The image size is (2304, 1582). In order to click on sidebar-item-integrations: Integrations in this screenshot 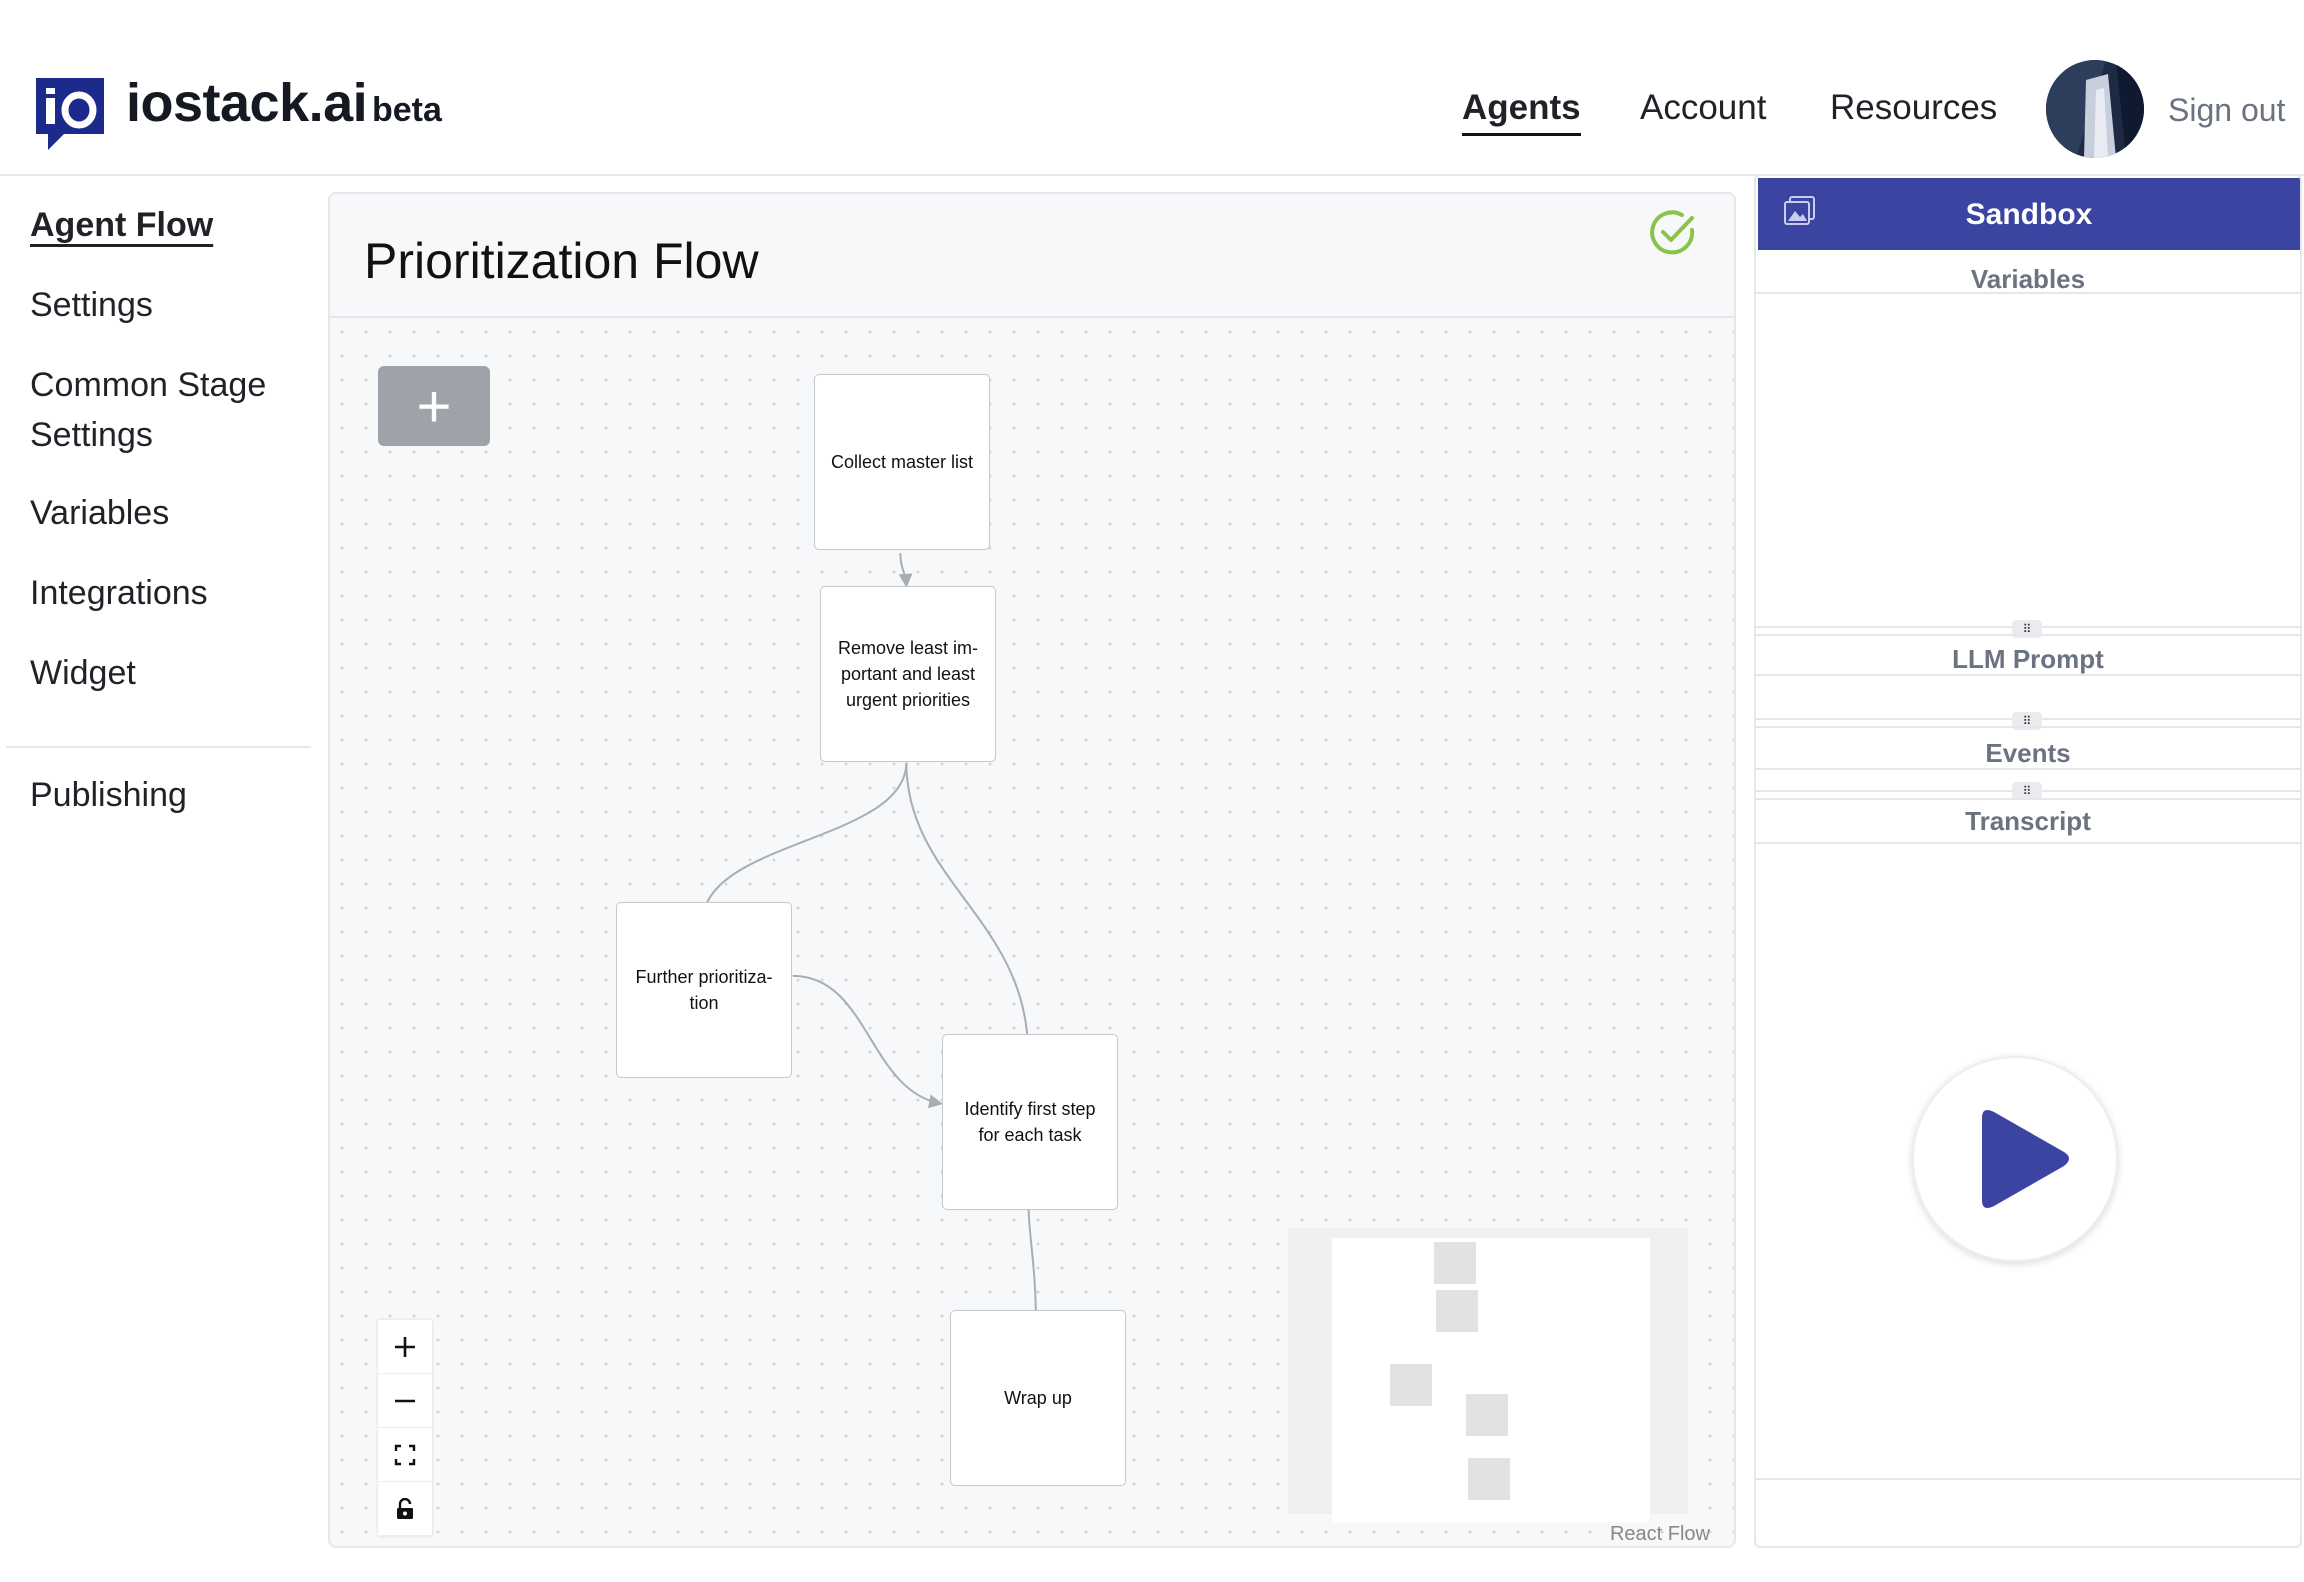, I will do `click(119, 593)`.